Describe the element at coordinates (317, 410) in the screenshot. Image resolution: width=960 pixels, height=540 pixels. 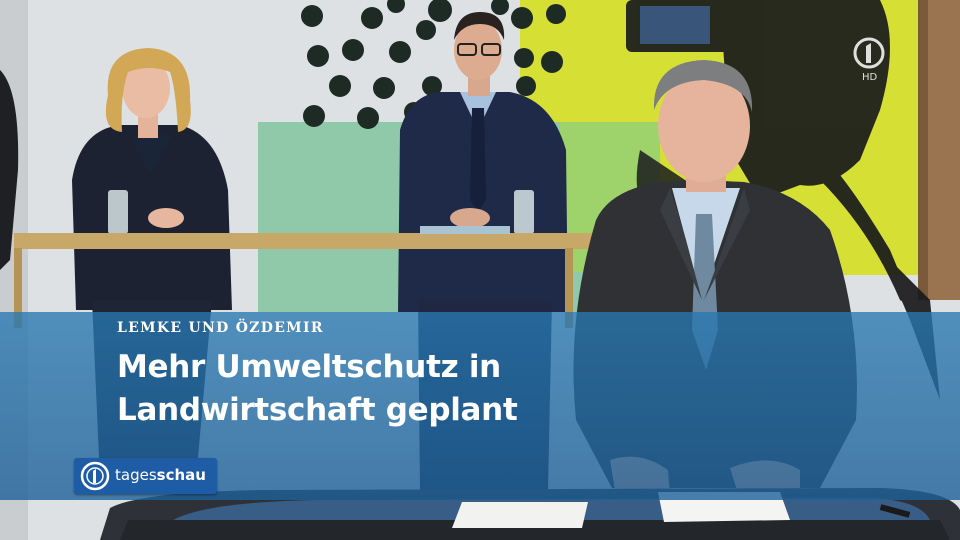
I see `headline-line-2: Landwirtschaft geplant` at that location.